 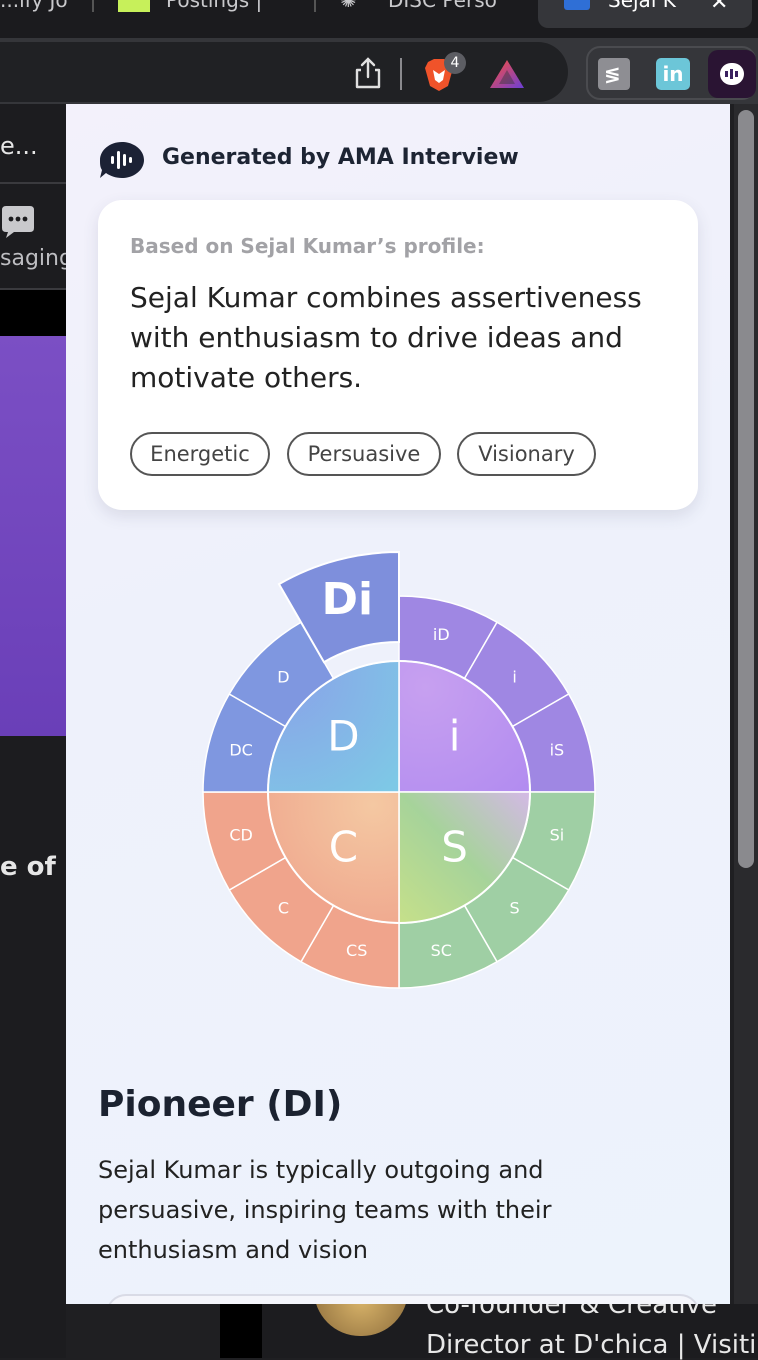 I want to click on stack-extension-icon: ≶, so click(x=614, y=74).